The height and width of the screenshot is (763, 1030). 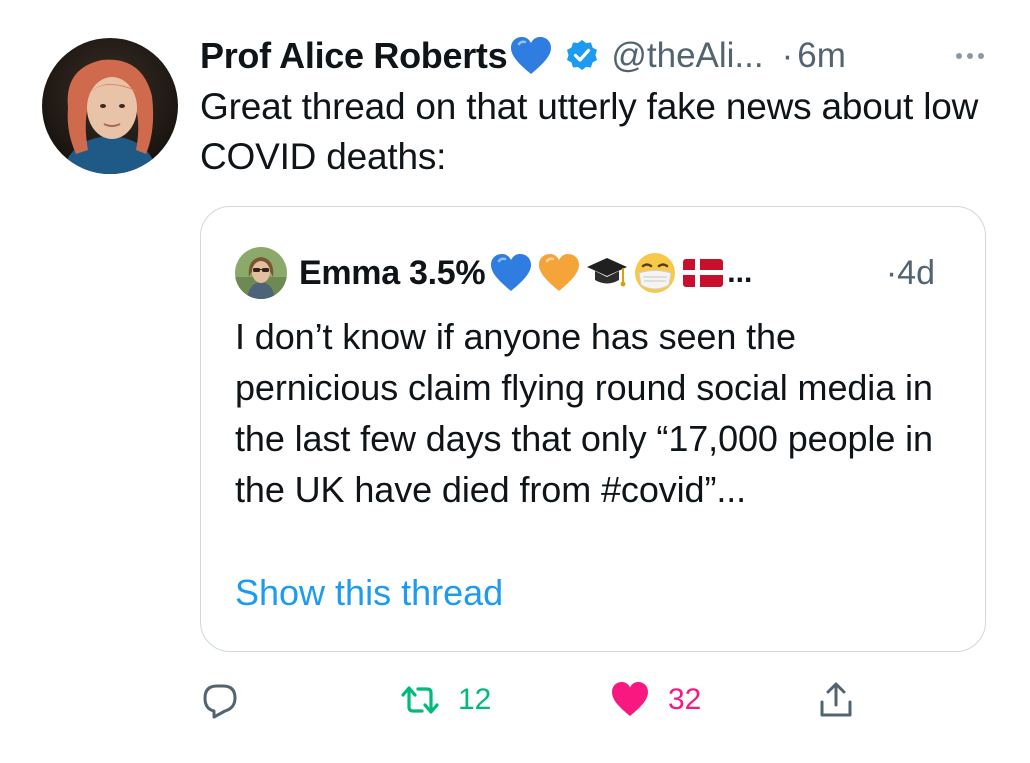 I want to click on author-name: Prof Alice Roberts, so click(x=354, y=56).